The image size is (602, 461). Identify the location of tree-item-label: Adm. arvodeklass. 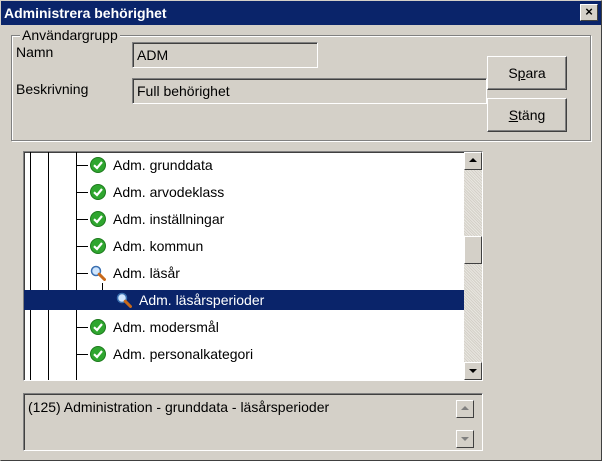
(169, 192).